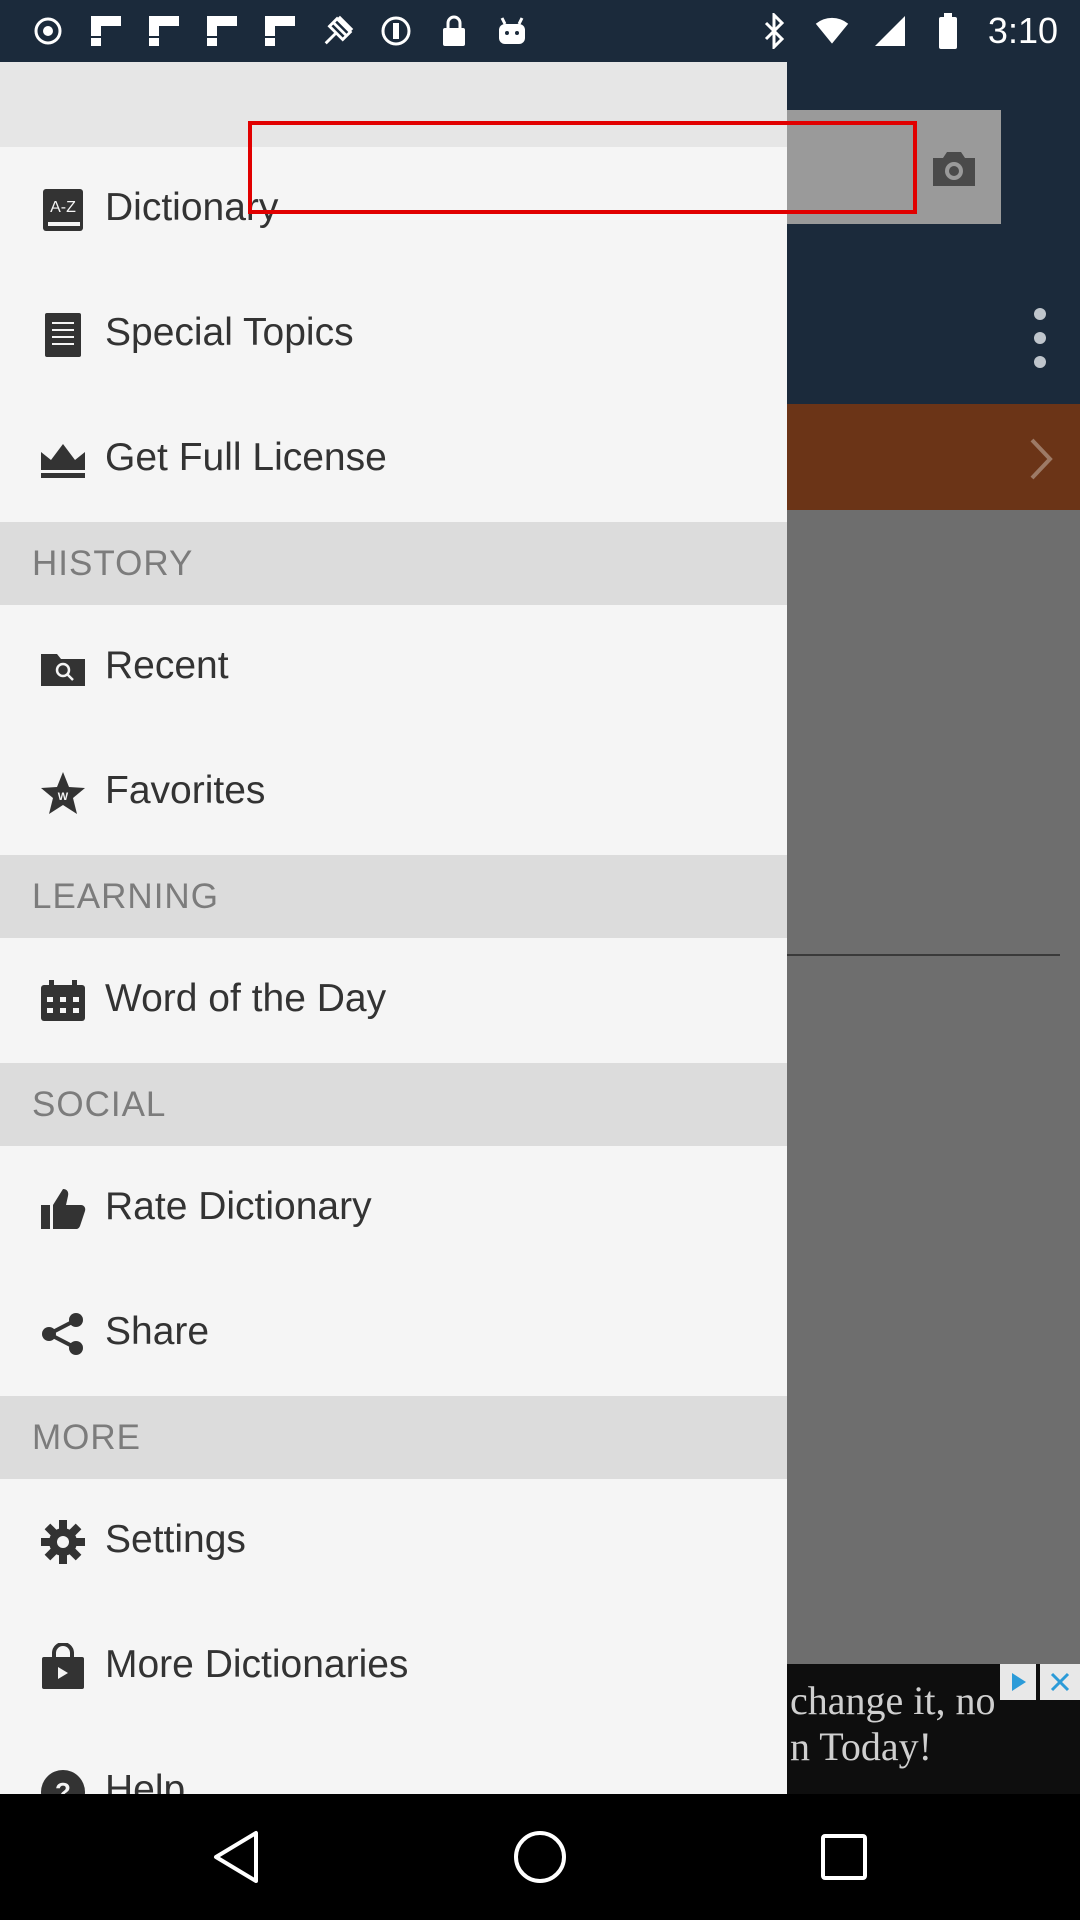  What do you see at coordinates (948, 31) in the screenshot?
I see `battery-icon` at bounding box center [948, 31].